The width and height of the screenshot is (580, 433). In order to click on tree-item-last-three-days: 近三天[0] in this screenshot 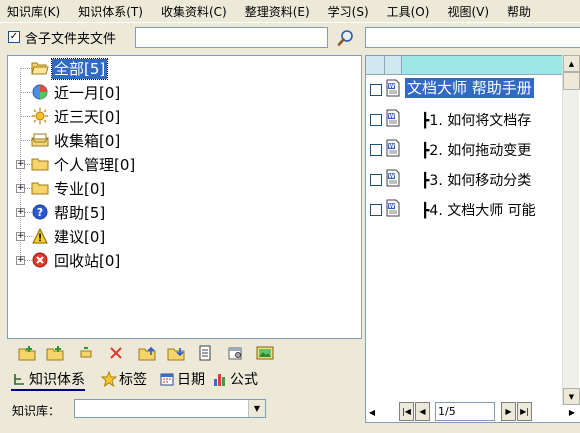, I will do `click(83, 117)`.